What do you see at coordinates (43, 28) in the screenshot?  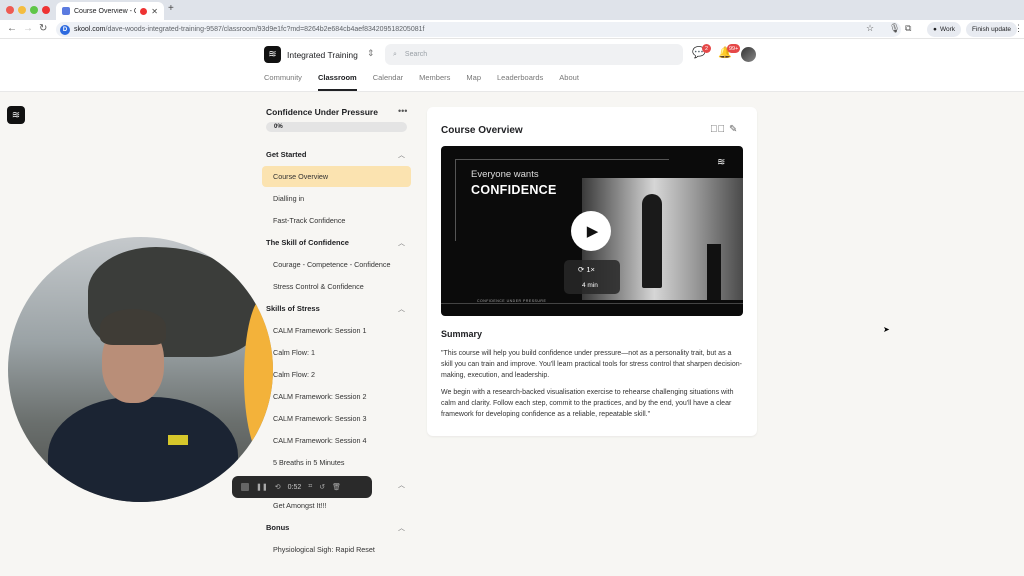 I see `reload-icon: ↻` at bounding box center [43, 28].